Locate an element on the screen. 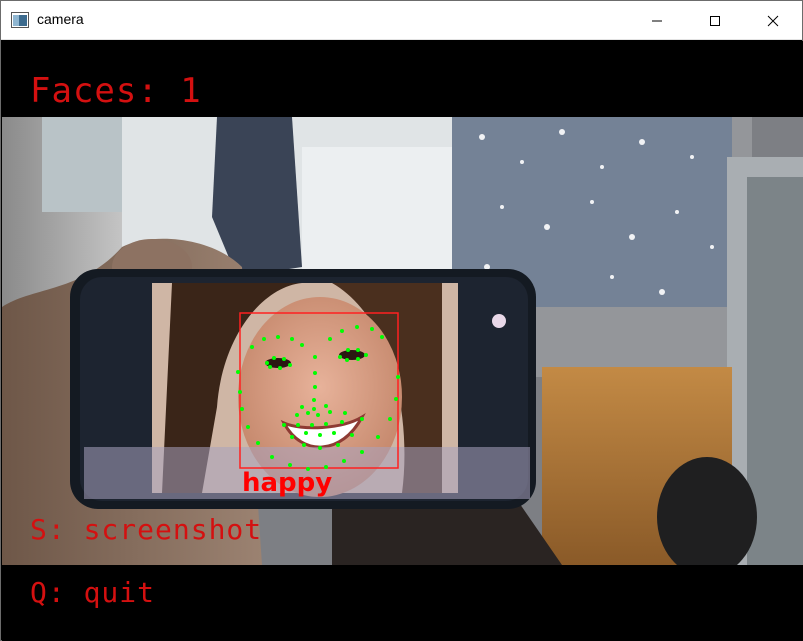 Image resolution: width=803 pixels, height=641 pixels. minimize-button is located at coordinates (657, 20).